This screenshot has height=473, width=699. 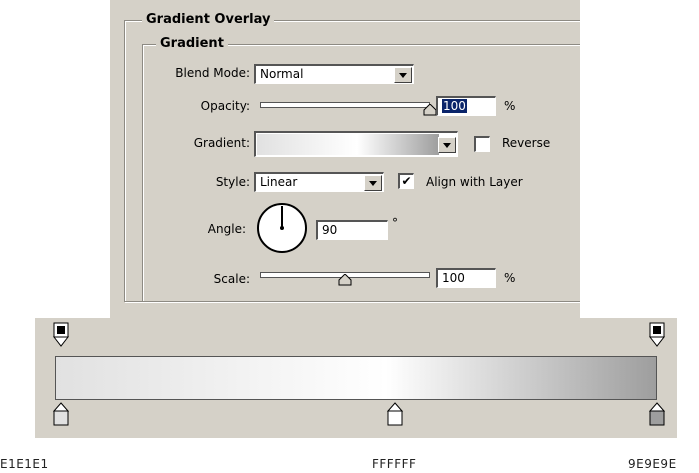 I want to click on gradient-picker, so click(x=356, y=144).